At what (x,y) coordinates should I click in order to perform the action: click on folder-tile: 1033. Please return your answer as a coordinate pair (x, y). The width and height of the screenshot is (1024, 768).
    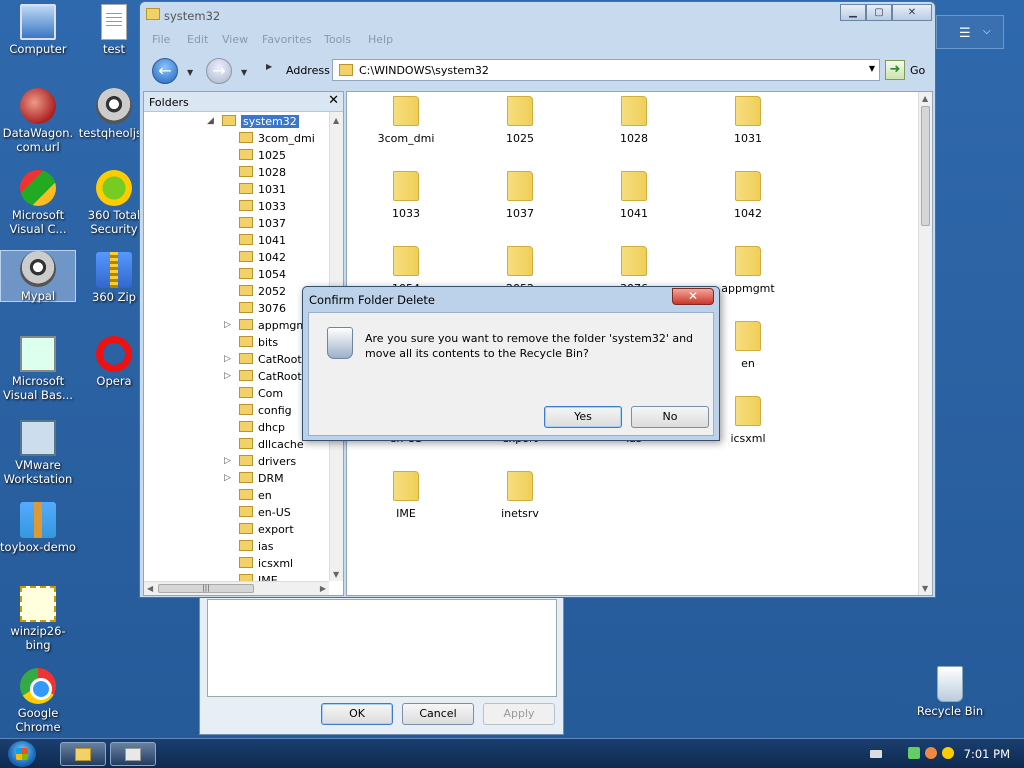
    Looking at the image, I should click on (406, 195).